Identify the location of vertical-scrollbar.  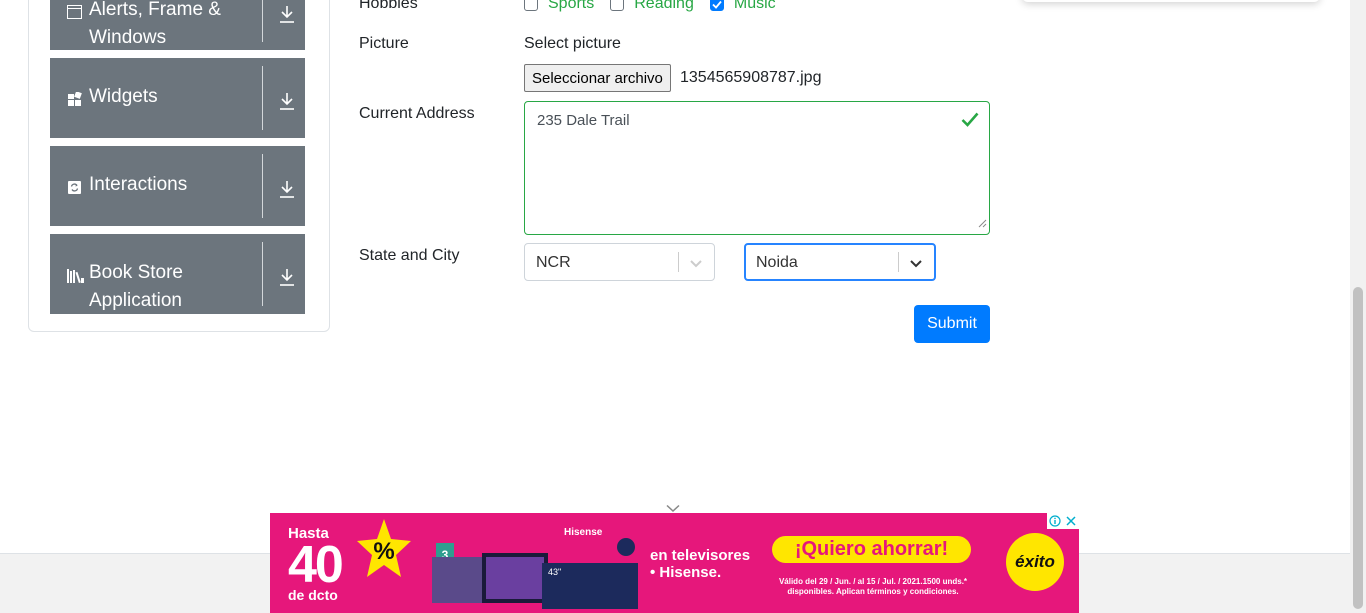
(1358, 306).